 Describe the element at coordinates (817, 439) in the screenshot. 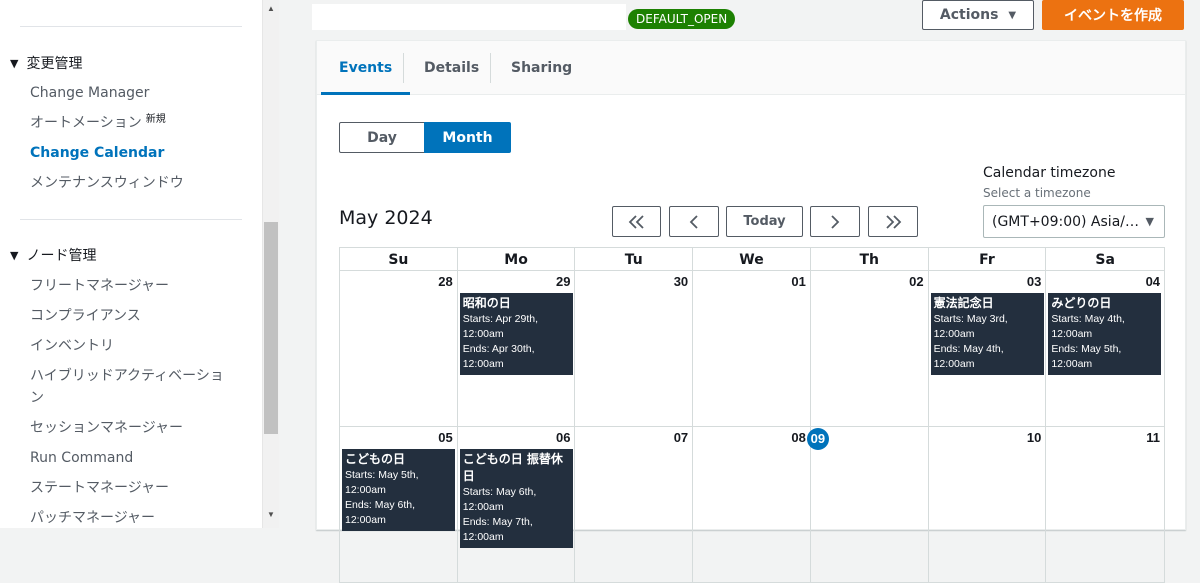

I see `today-day-number: 09` at that location.